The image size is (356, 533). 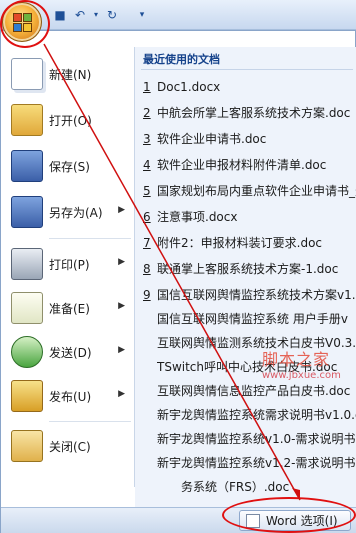 I want to click on menu-item-print: 打印(P) ▶, so click(x=68, y=264).